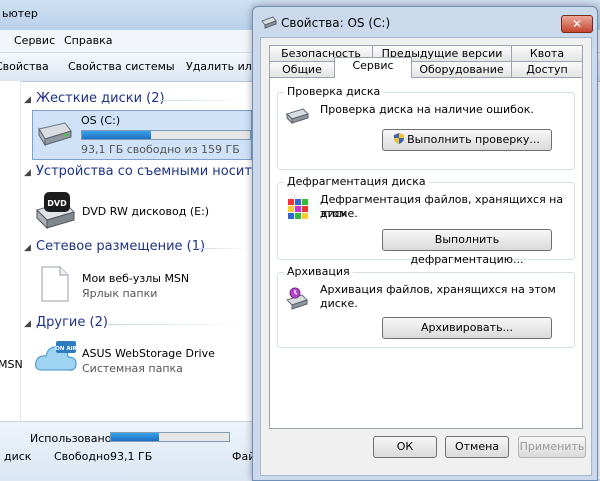  What do you see at coordinates (135, 278) in the screenshot?
I see `msn-name: Мои веб-узлы MSN` at bounding box center [135, 278].